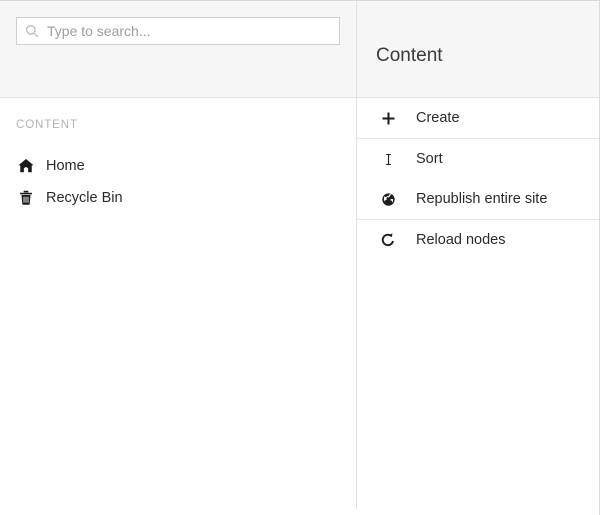 The width and height of the screenshot is (600, 515). I want to click on tree-list: Home Recycle Bin, so click(178, 182).